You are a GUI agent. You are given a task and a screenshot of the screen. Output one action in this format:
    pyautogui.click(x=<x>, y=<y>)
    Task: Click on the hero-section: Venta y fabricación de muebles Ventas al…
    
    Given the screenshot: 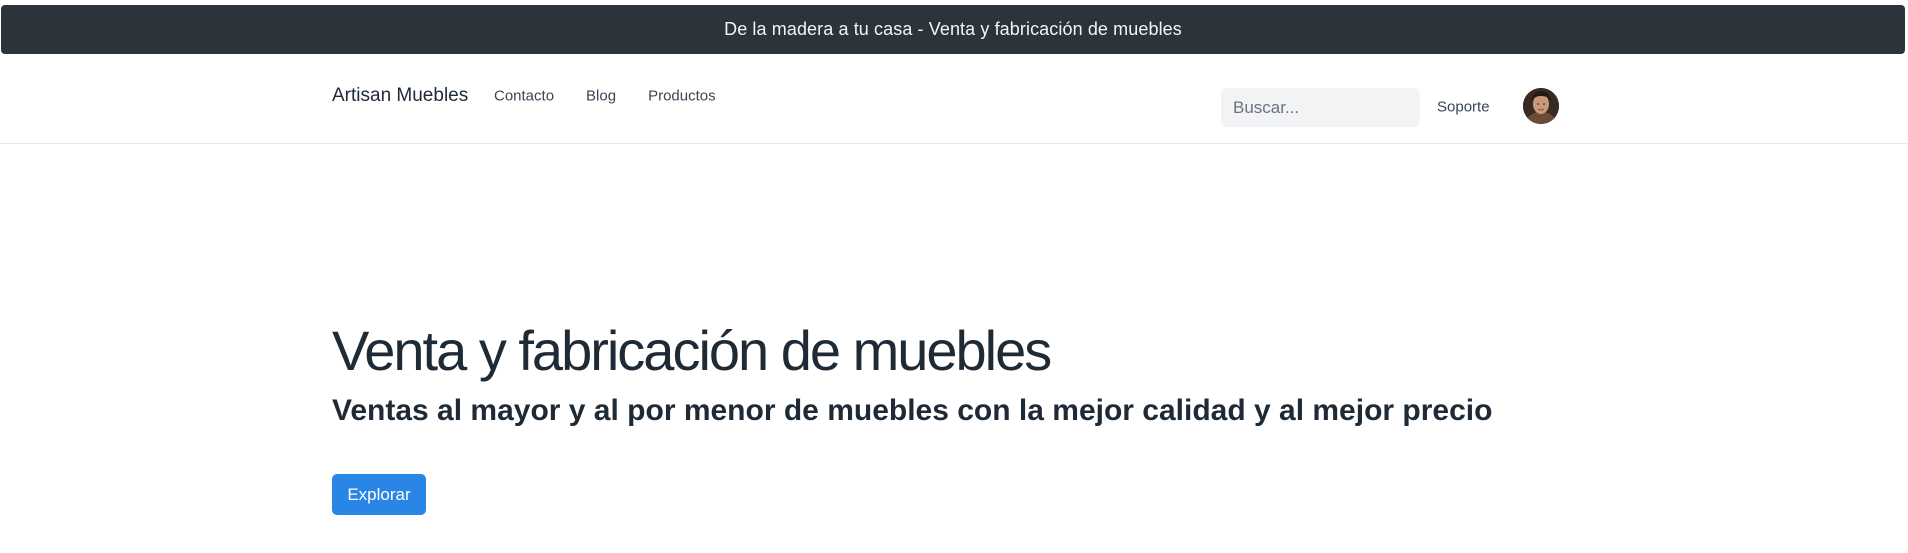 What is the action you would take?
    pyautogui.click(x=982, y=374)
    